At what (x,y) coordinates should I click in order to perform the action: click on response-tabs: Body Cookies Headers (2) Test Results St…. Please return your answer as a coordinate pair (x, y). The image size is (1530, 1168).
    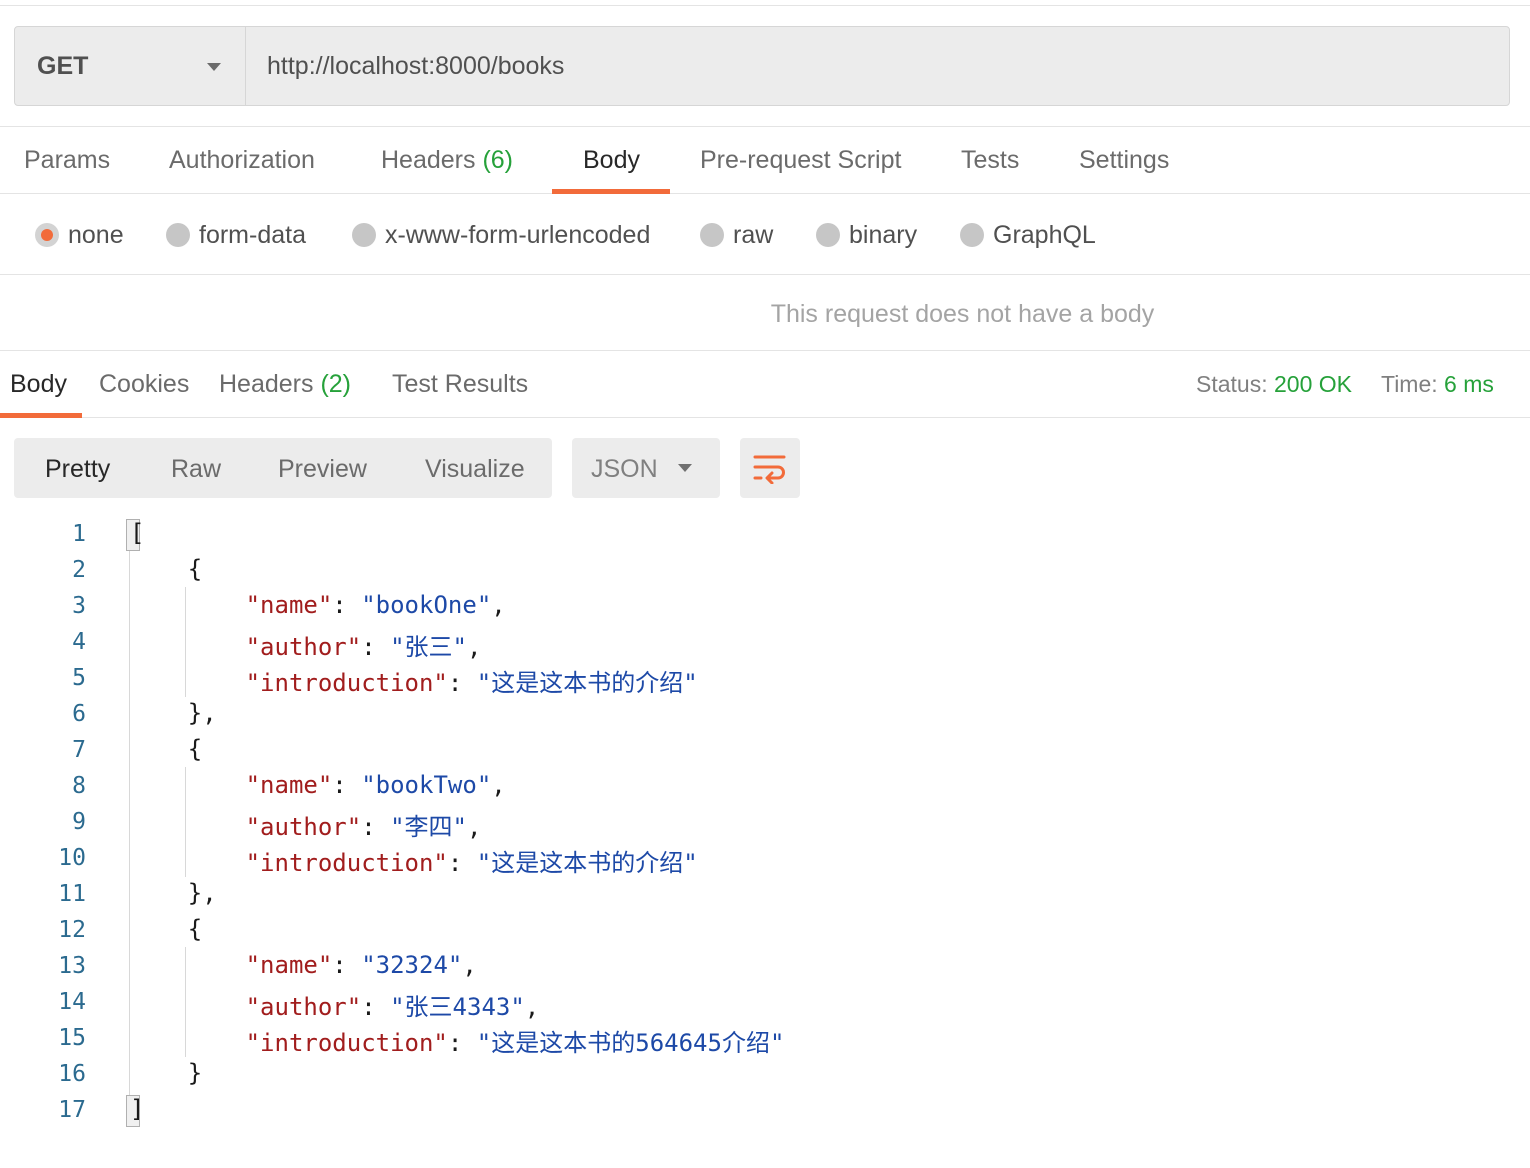
    Looking at the image, I should click on (765, 385).